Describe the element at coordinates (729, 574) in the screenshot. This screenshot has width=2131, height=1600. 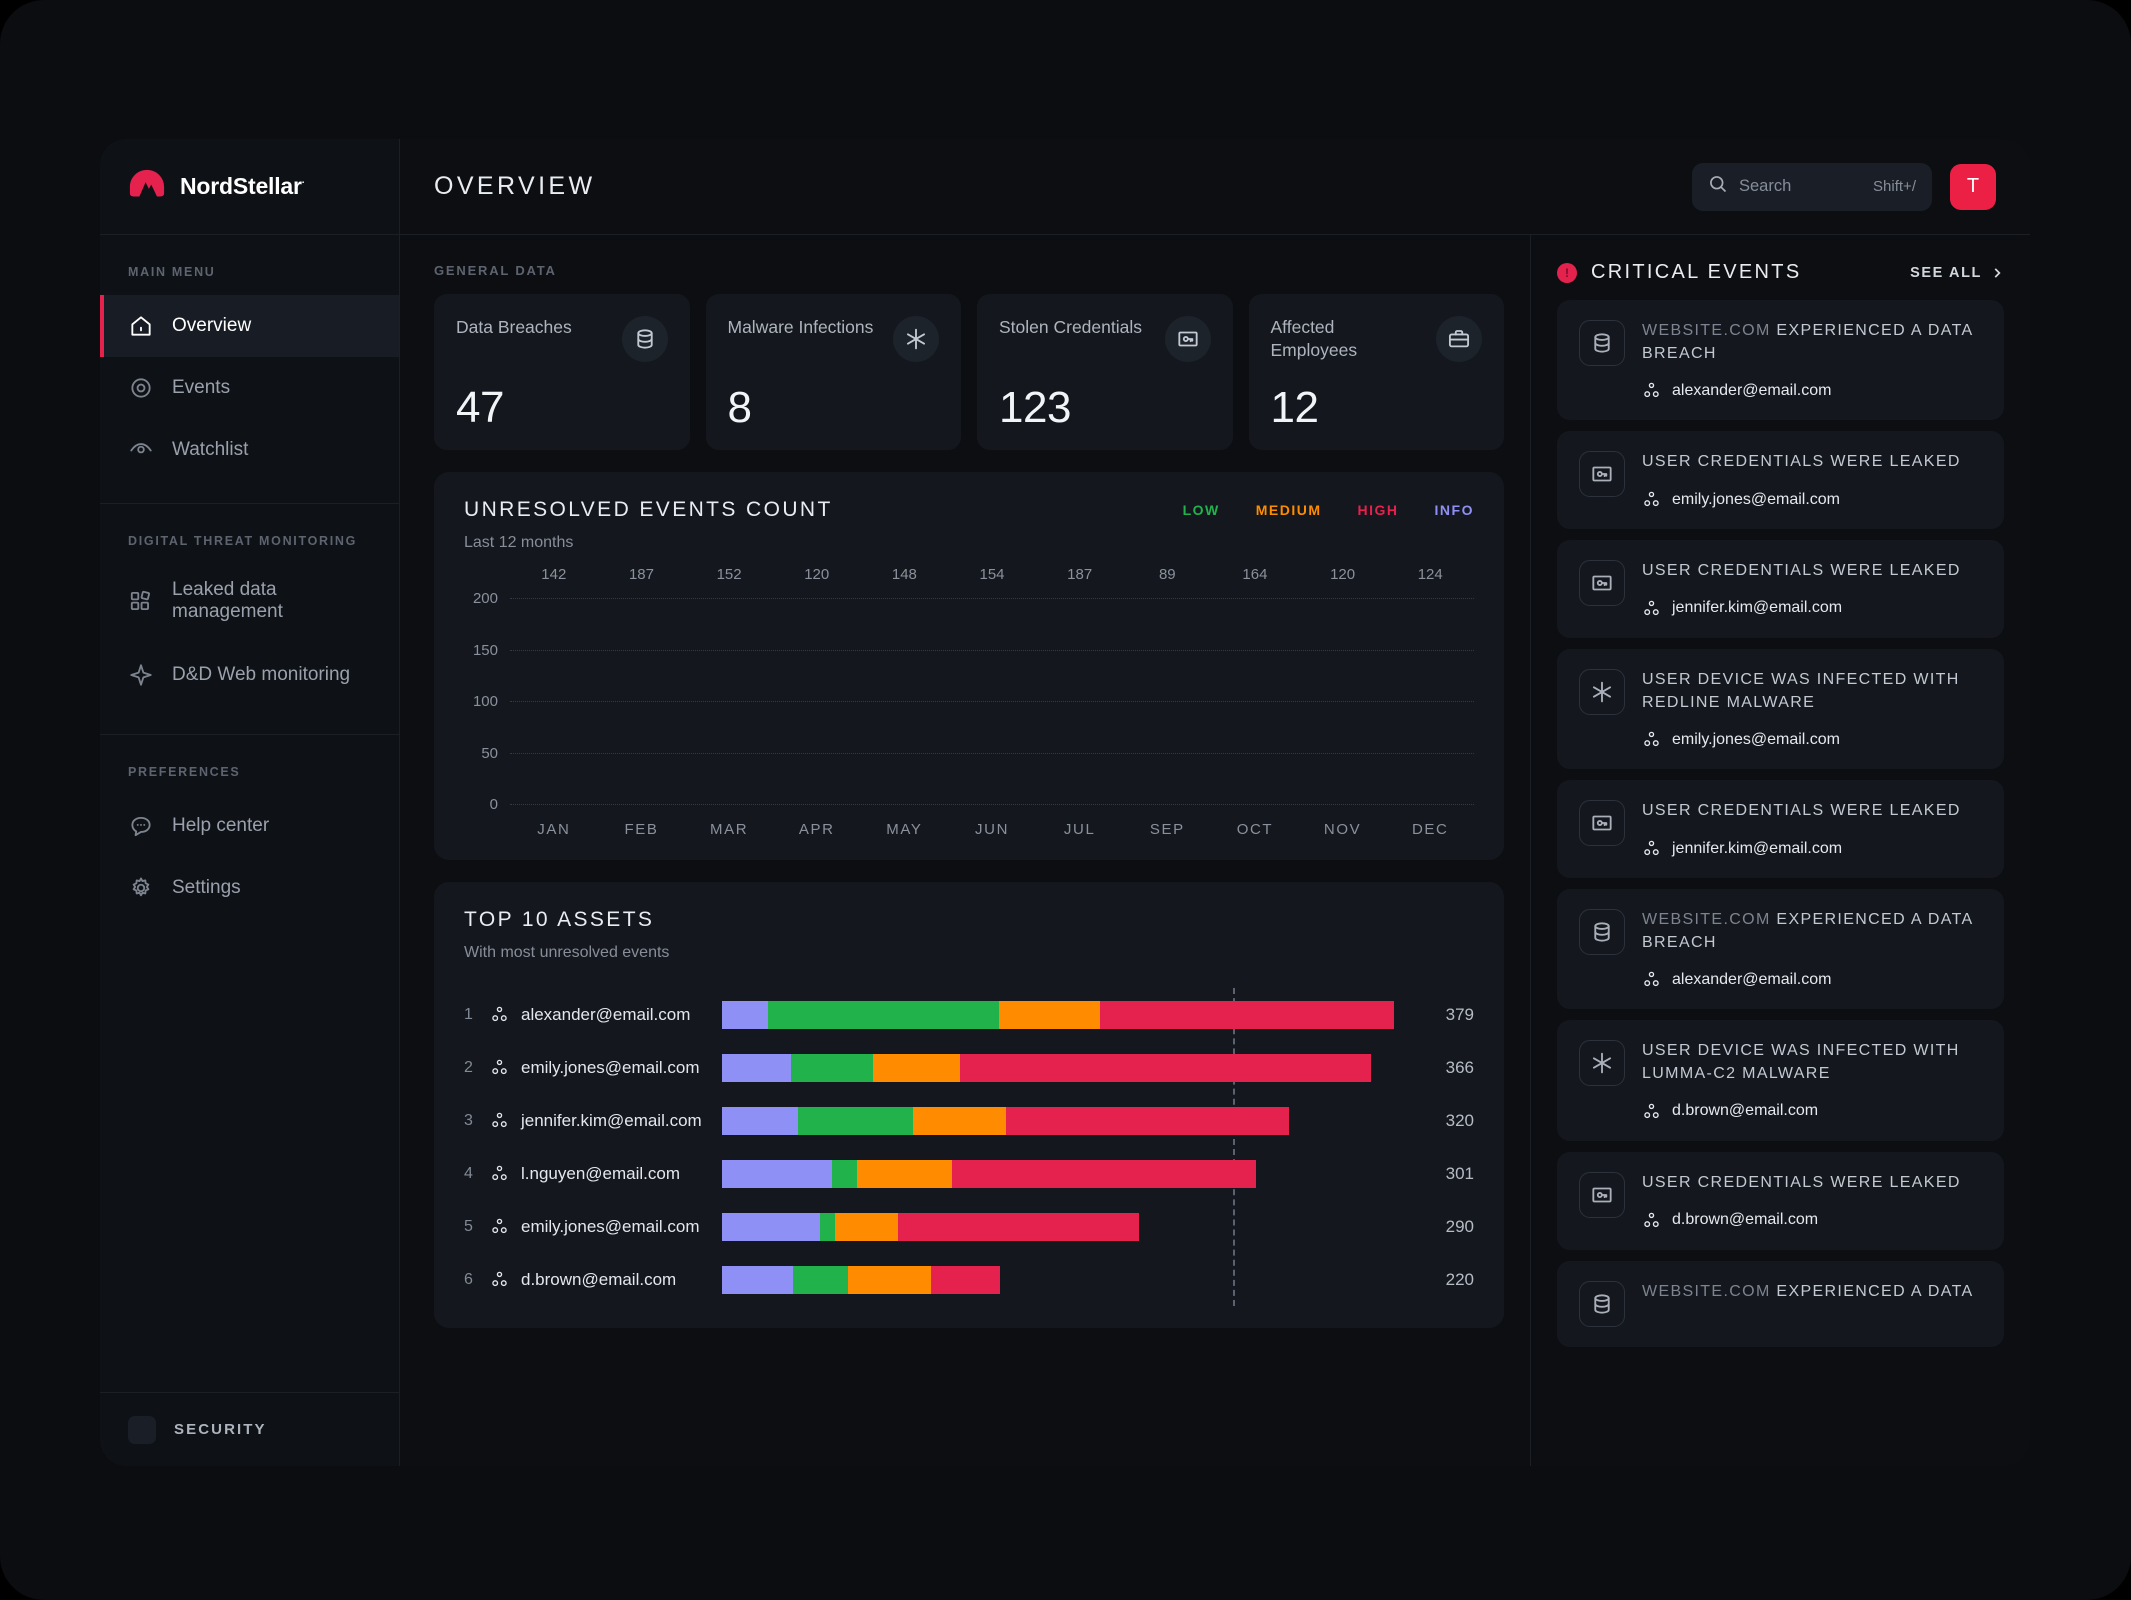
I see `chart-total-label: 152` at that location.